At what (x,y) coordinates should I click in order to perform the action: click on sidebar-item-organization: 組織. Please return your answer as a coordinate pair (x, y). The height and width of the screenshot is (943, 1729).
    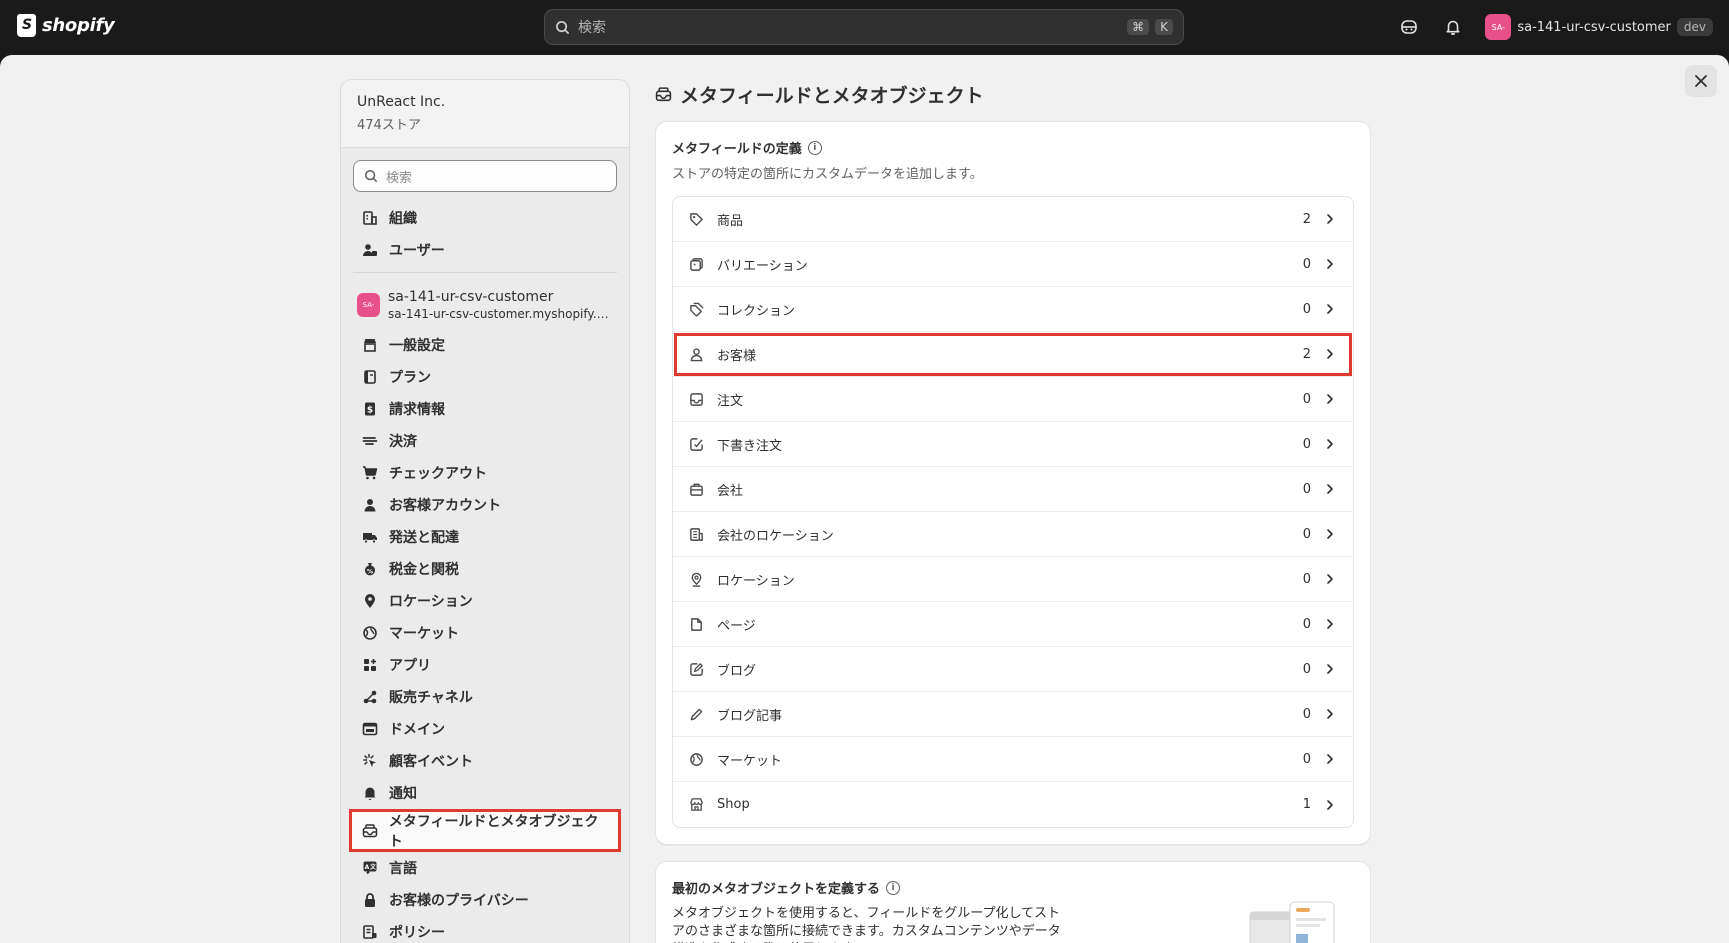
    Looking at the image, I should click on (485, 218).